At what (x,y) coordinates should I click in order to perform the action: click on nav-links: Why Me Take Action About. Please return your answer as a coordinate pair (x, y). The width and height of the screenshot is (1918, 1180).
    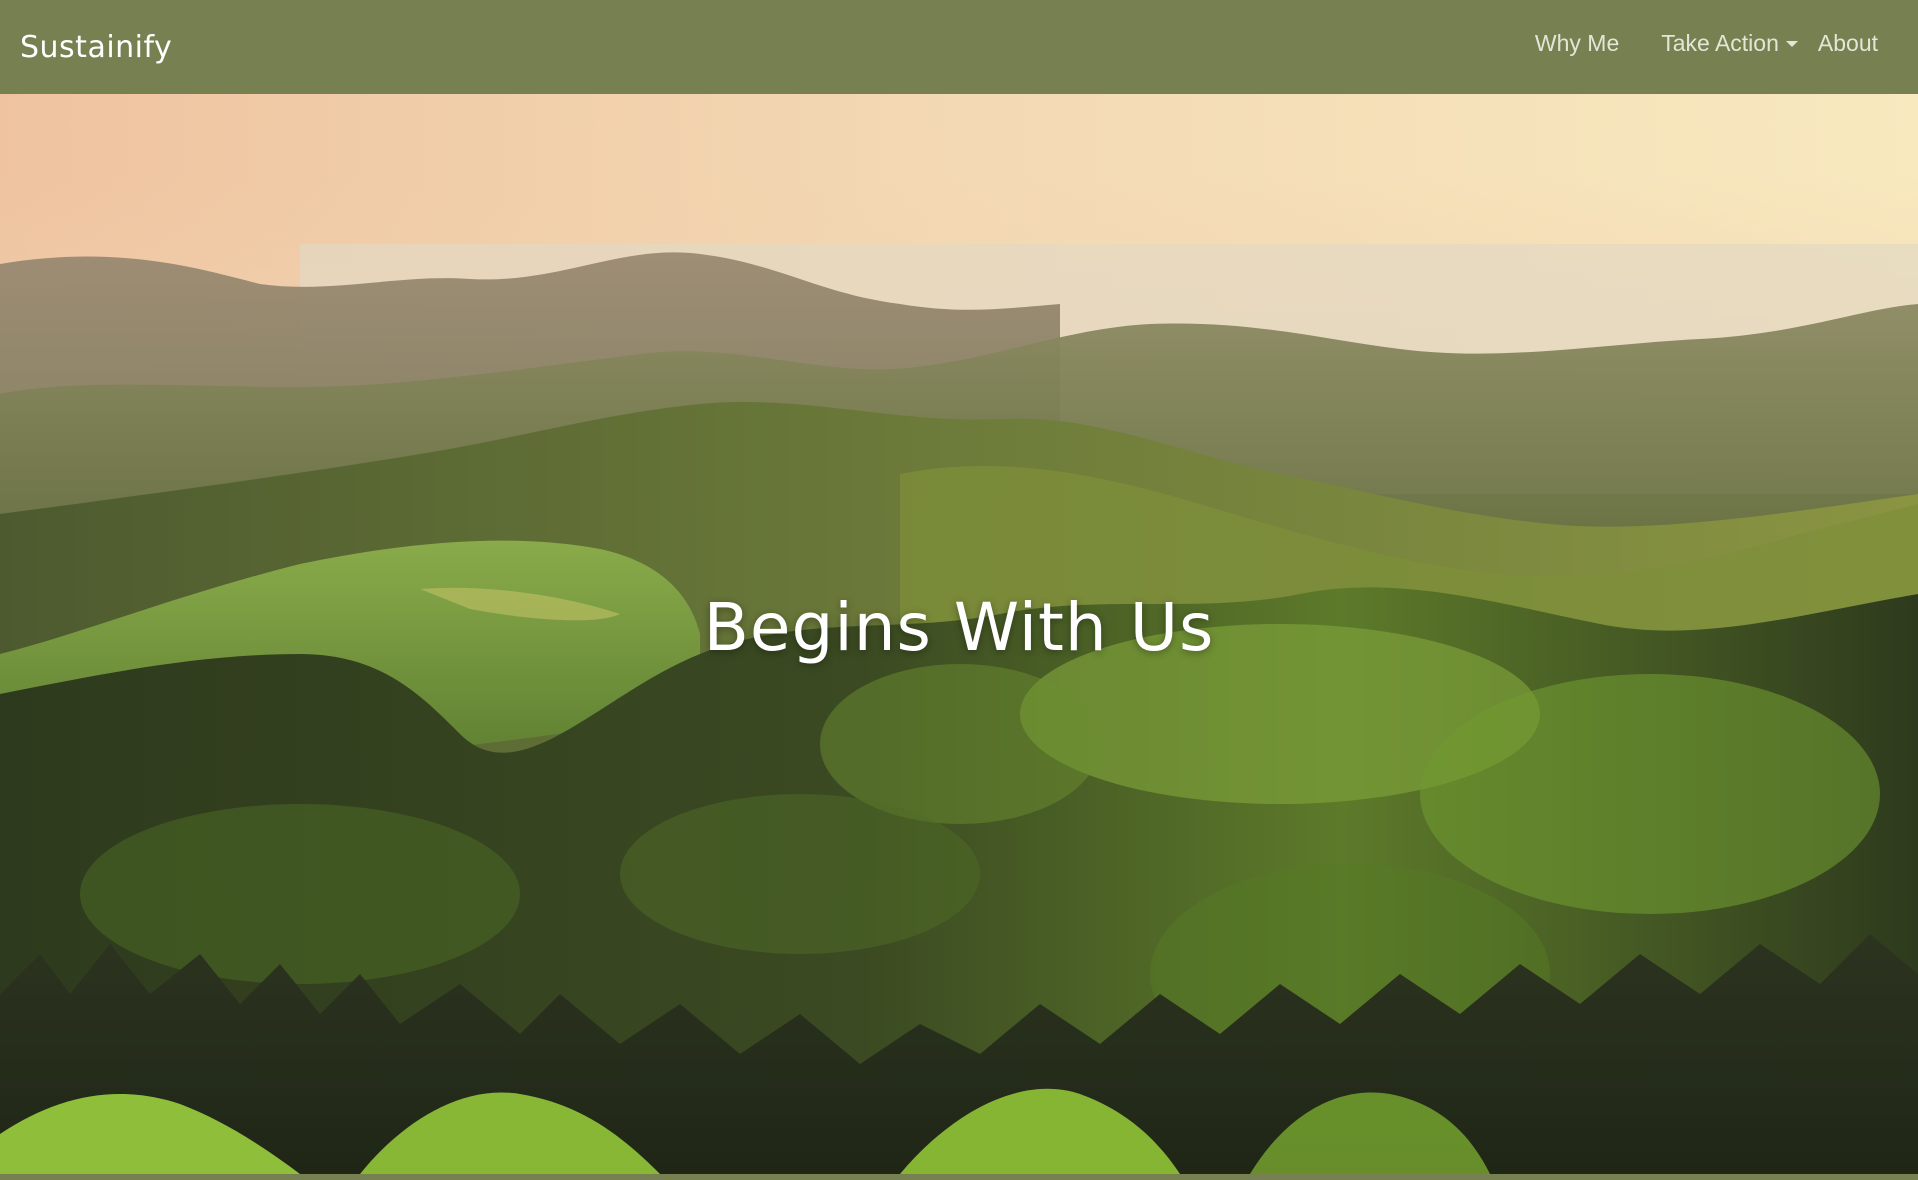
    Looking at the image, I should click on (1706, 43).